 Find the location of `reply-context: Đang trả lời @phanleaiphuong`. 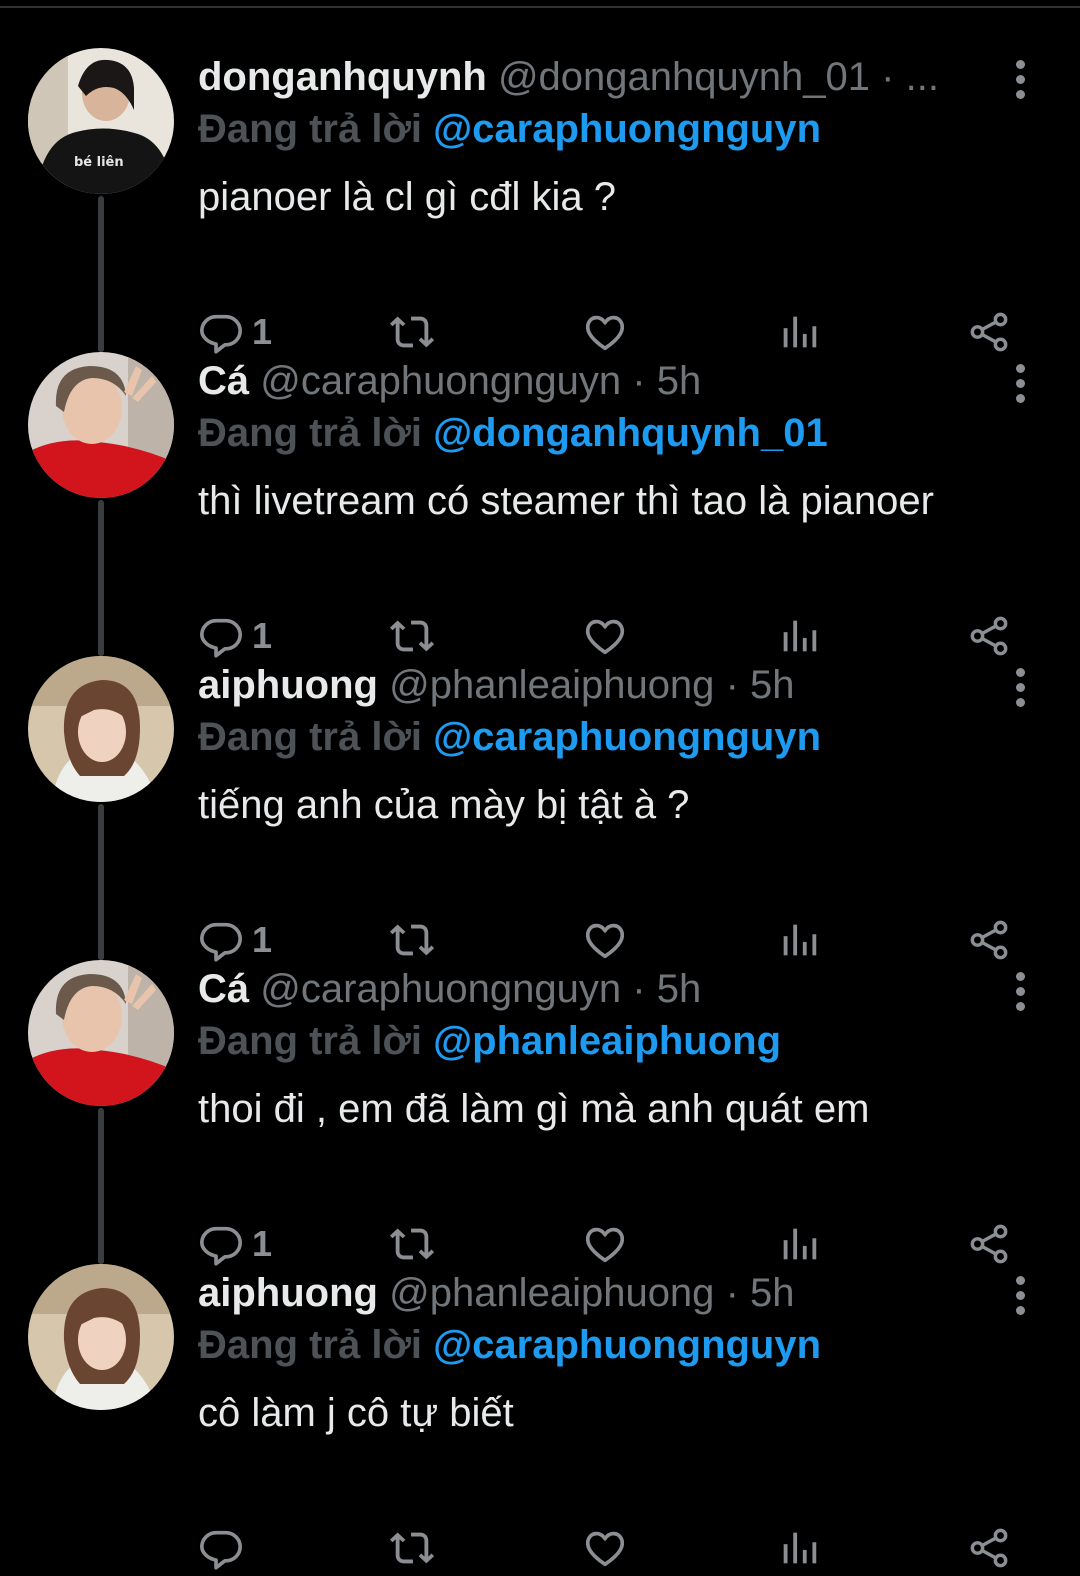

reply-context: Đang trả lời @phanleaiphuong is located at coordinates (489, 1041).